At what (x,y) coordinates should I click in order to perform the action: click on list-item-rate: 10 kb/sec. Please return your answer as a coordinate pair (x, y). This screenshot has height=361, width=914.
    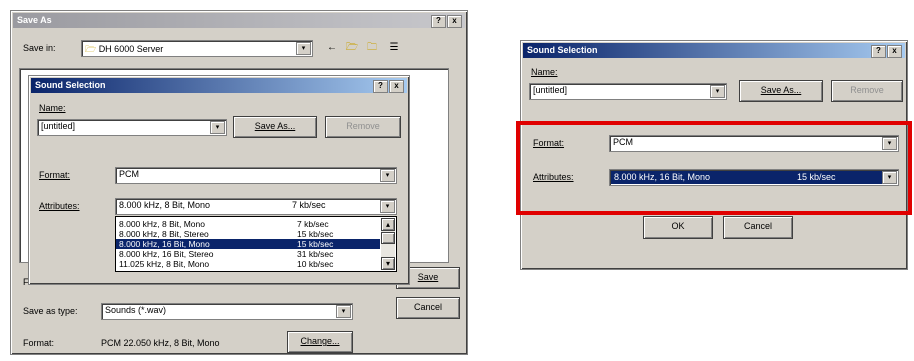
    Looking at the image, I should click on (315, 264).